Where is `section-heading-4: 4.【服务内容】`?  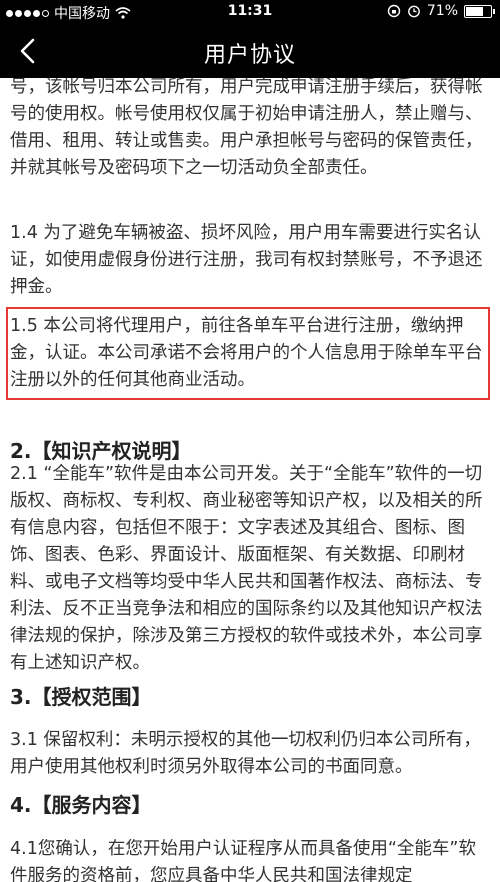 section-heading-4: 4.【服务内容】 is located at coordinates (81, 805).